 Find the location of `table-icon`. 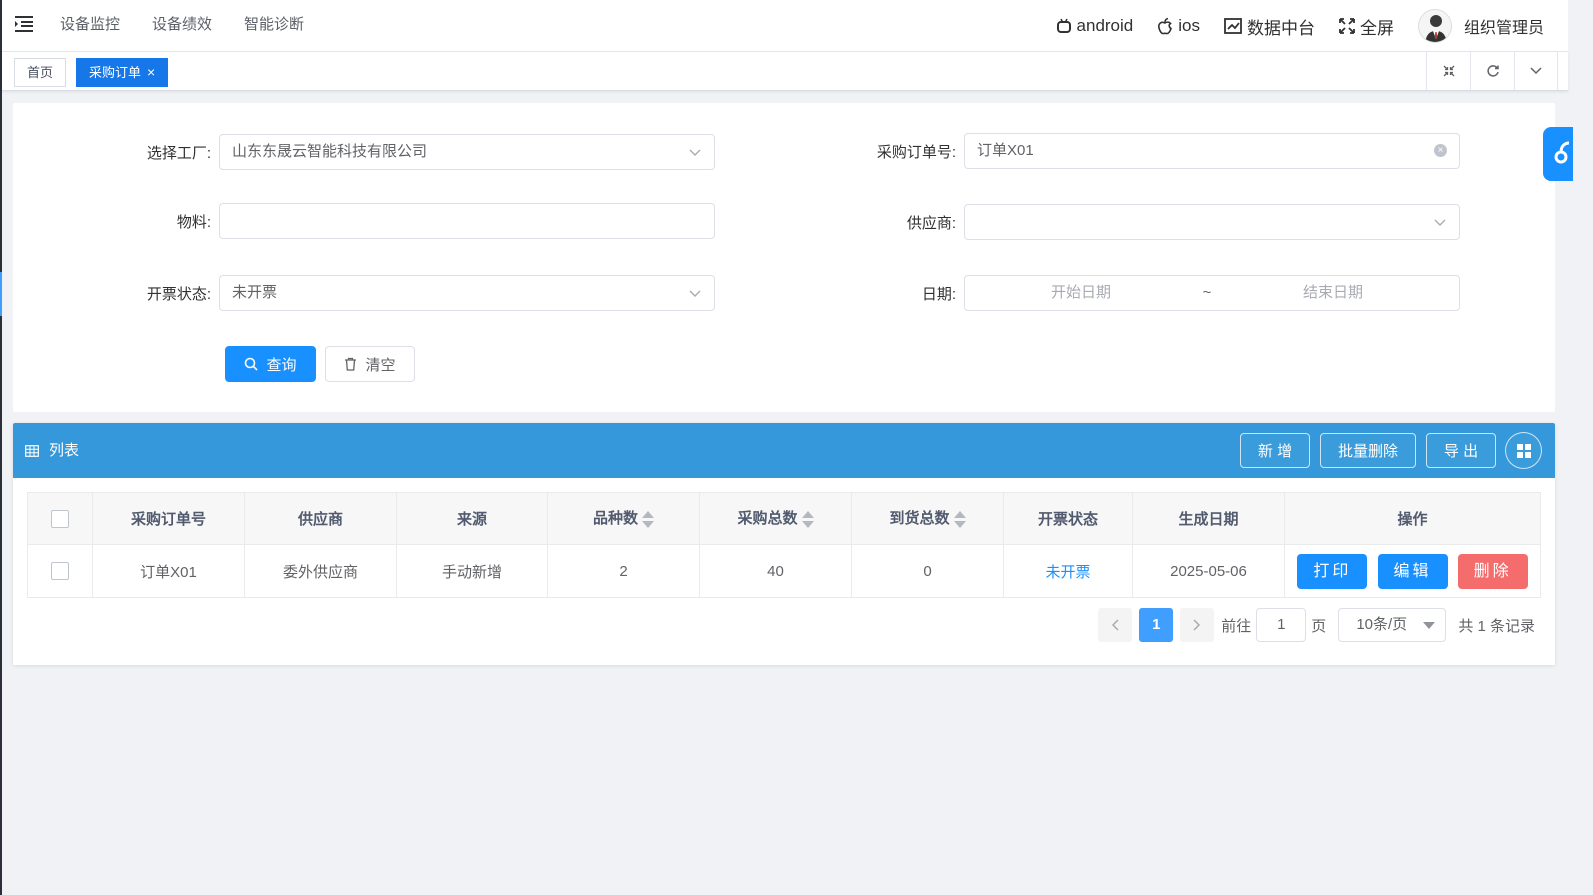

table-icon is located at coordinates (32, 450).